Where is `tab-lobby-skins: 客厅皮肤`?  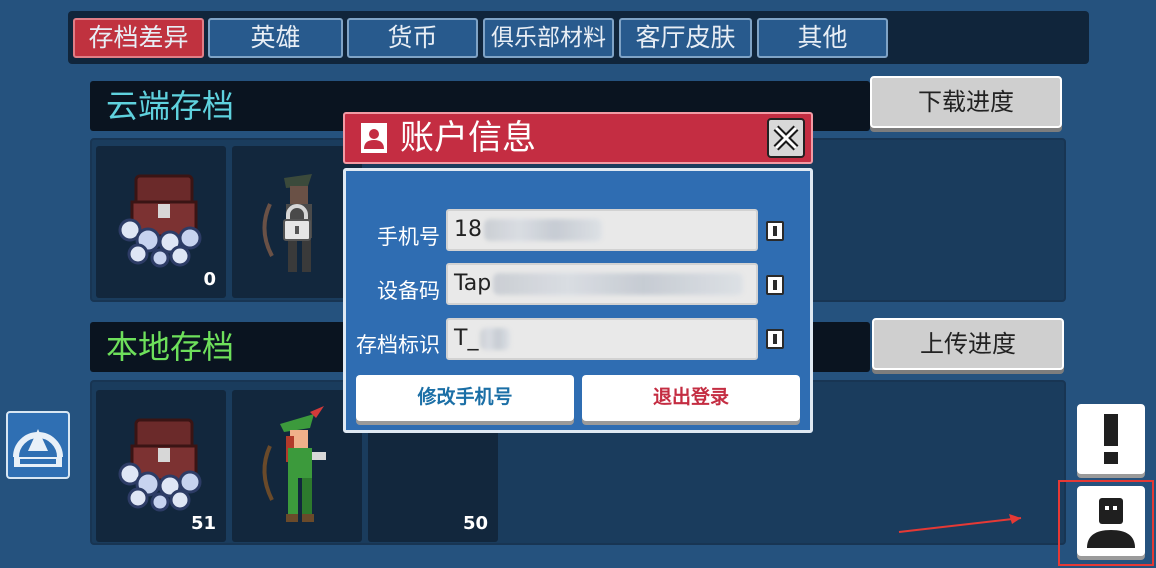 tab-lobby-skins: 客厅皮肤 is located at coordinates (685, 38).